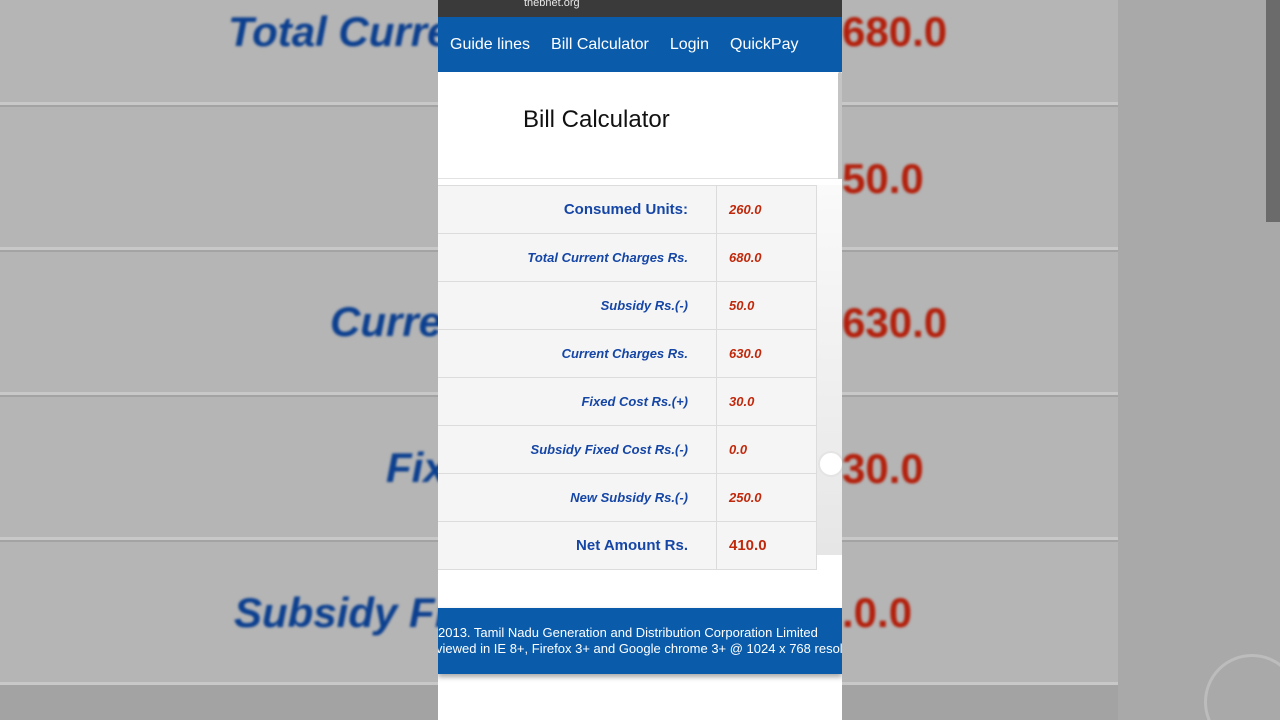  I want to click on row-label: Consumed Units:, so click(577, 209).